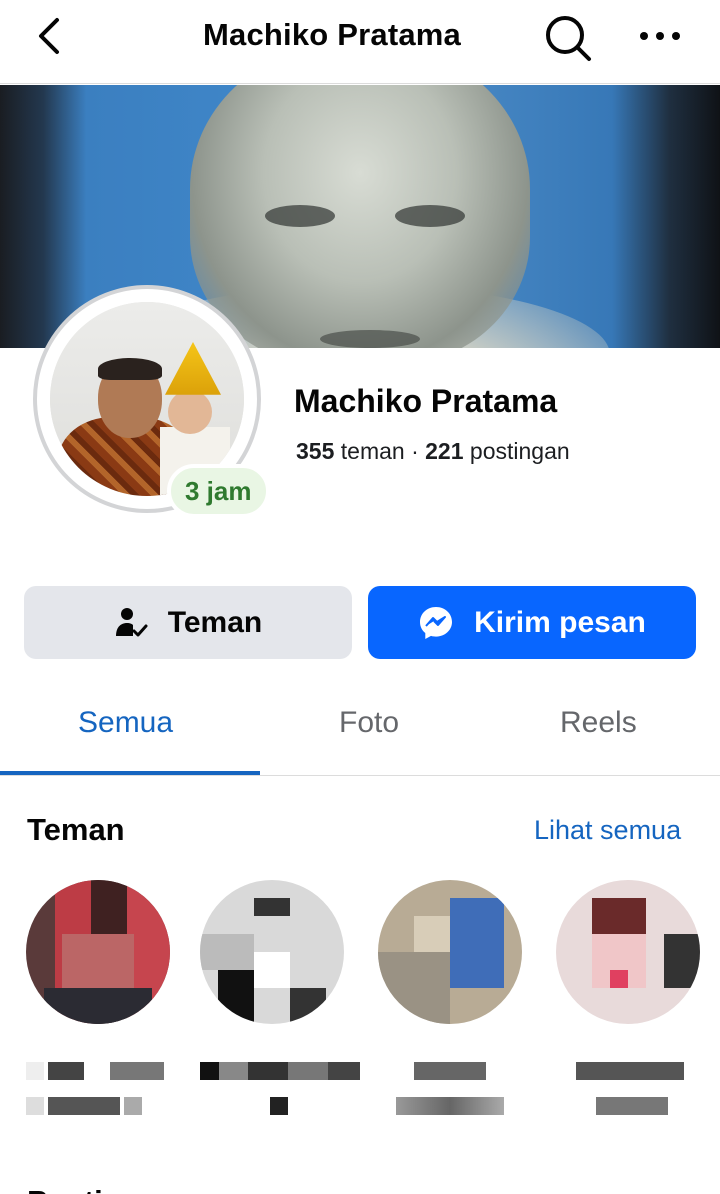  What do you see at coordinates (130, 773) in the screenshot?
I see `active-tab-indicator` at bounding box center [130, 773].